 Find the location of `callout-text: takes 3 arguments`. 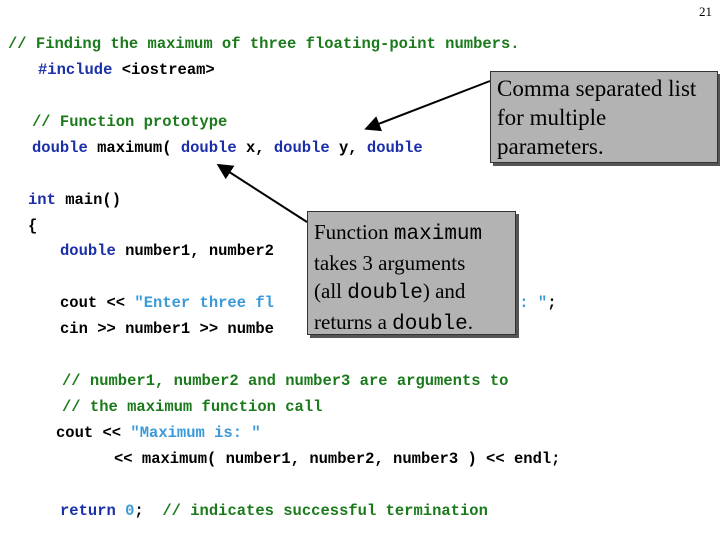

callout-text: takes 3 arguments is located at coordinates (390, 263).